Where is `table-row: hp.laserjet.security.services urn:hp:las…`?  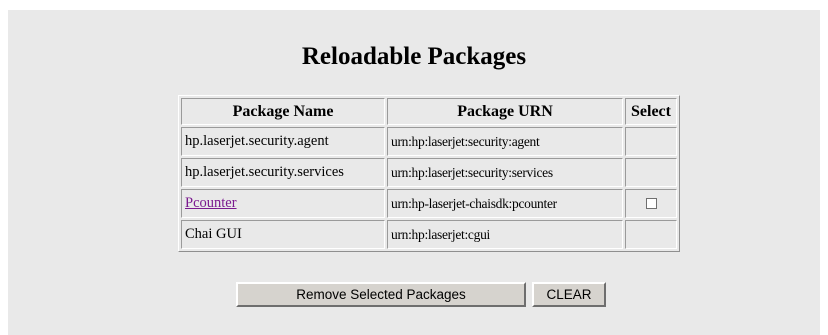 table-row: hp.laserjet.security.services urn:hp:las… is located at coordinates (429, 172).